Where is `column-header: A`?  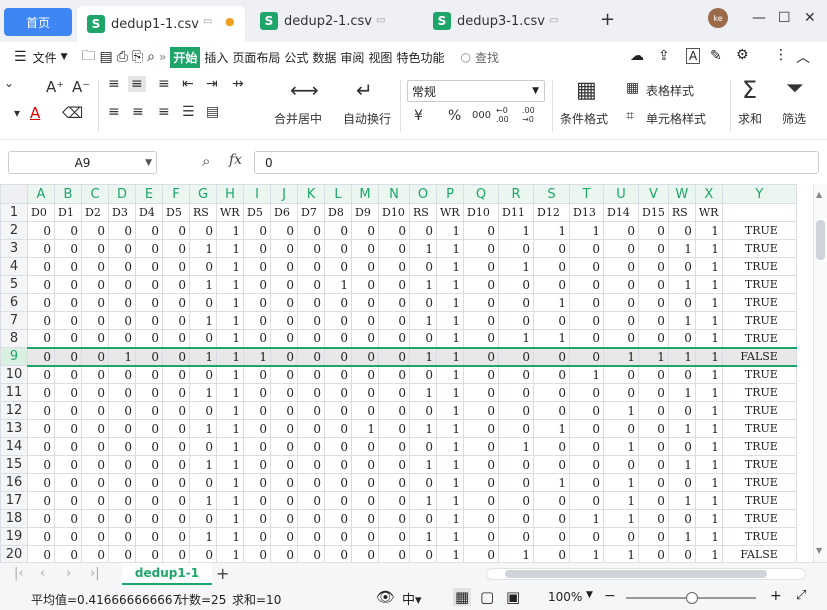
column-header: A is located at coordinates (41, 194).